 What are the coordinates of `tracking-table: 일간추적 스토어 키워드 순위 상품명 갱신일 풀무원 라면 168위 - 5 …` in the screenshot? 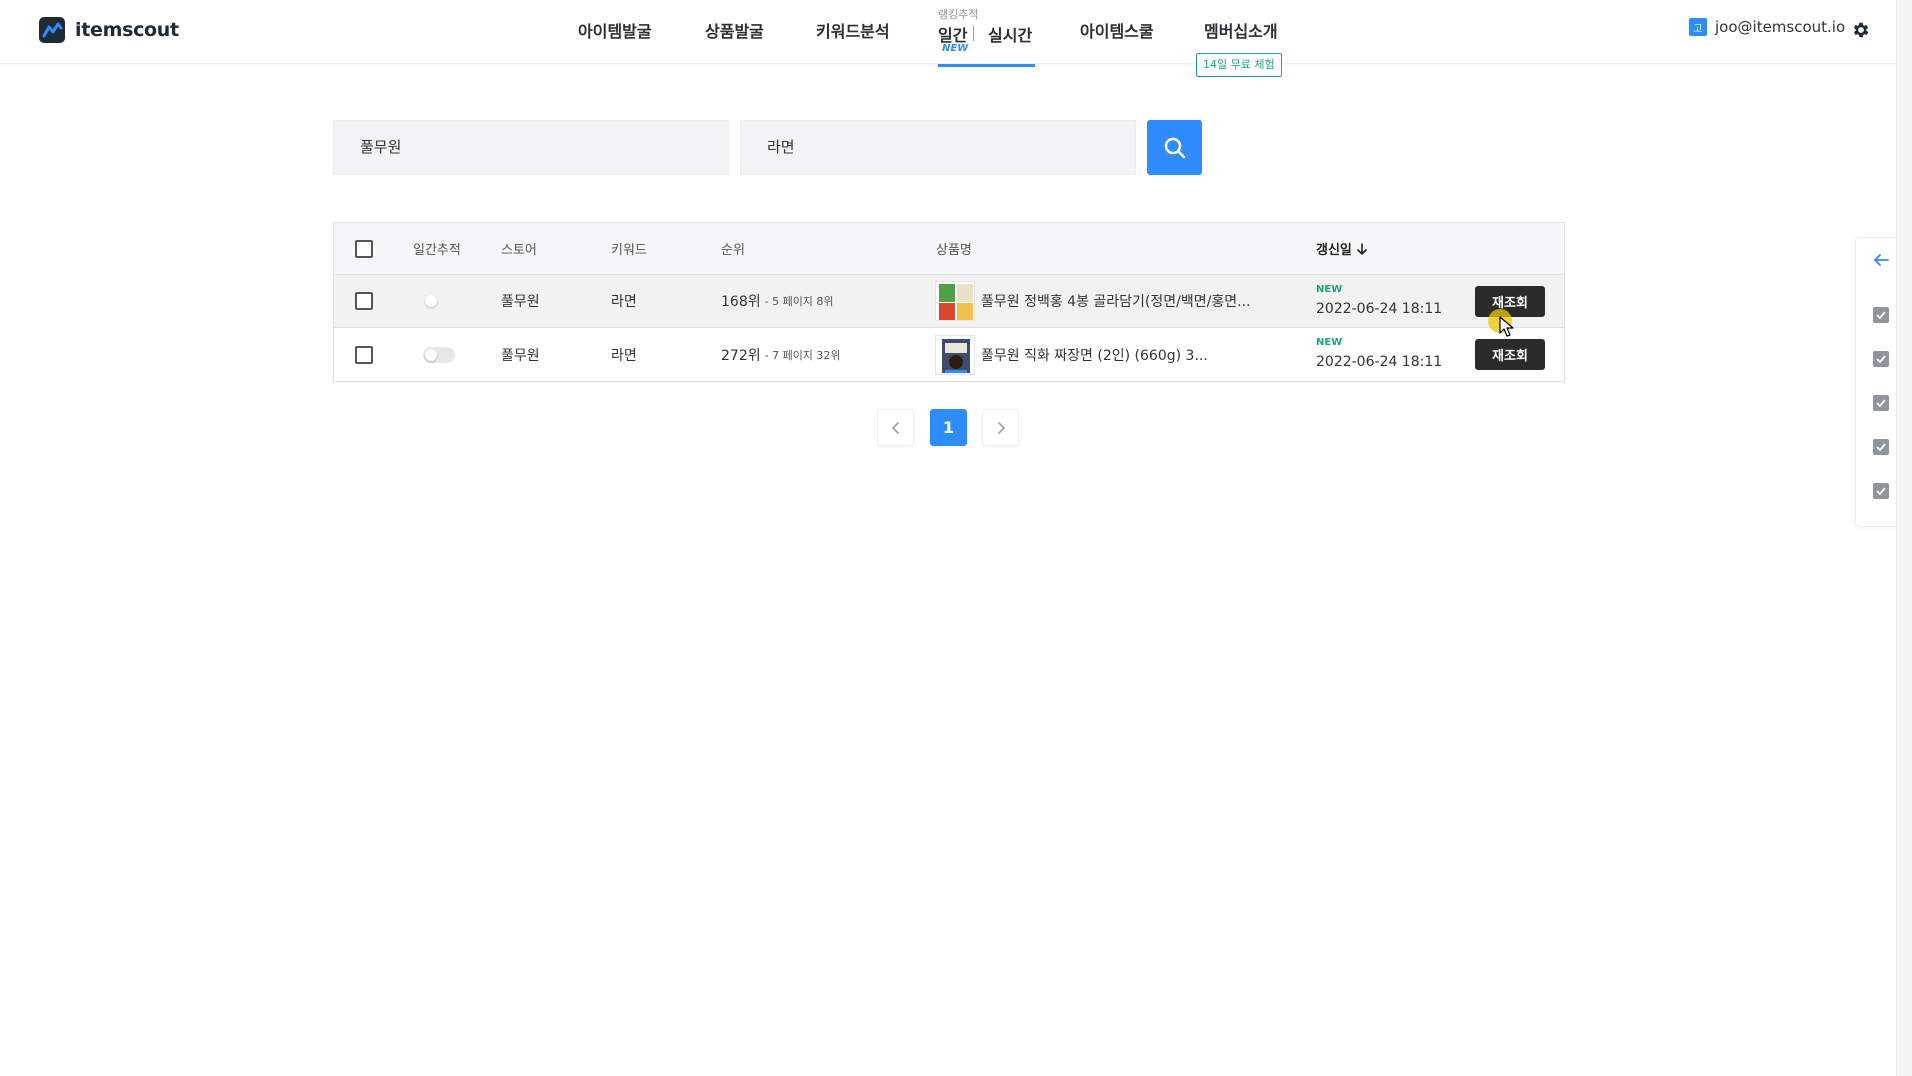 It's located at (949, 302).